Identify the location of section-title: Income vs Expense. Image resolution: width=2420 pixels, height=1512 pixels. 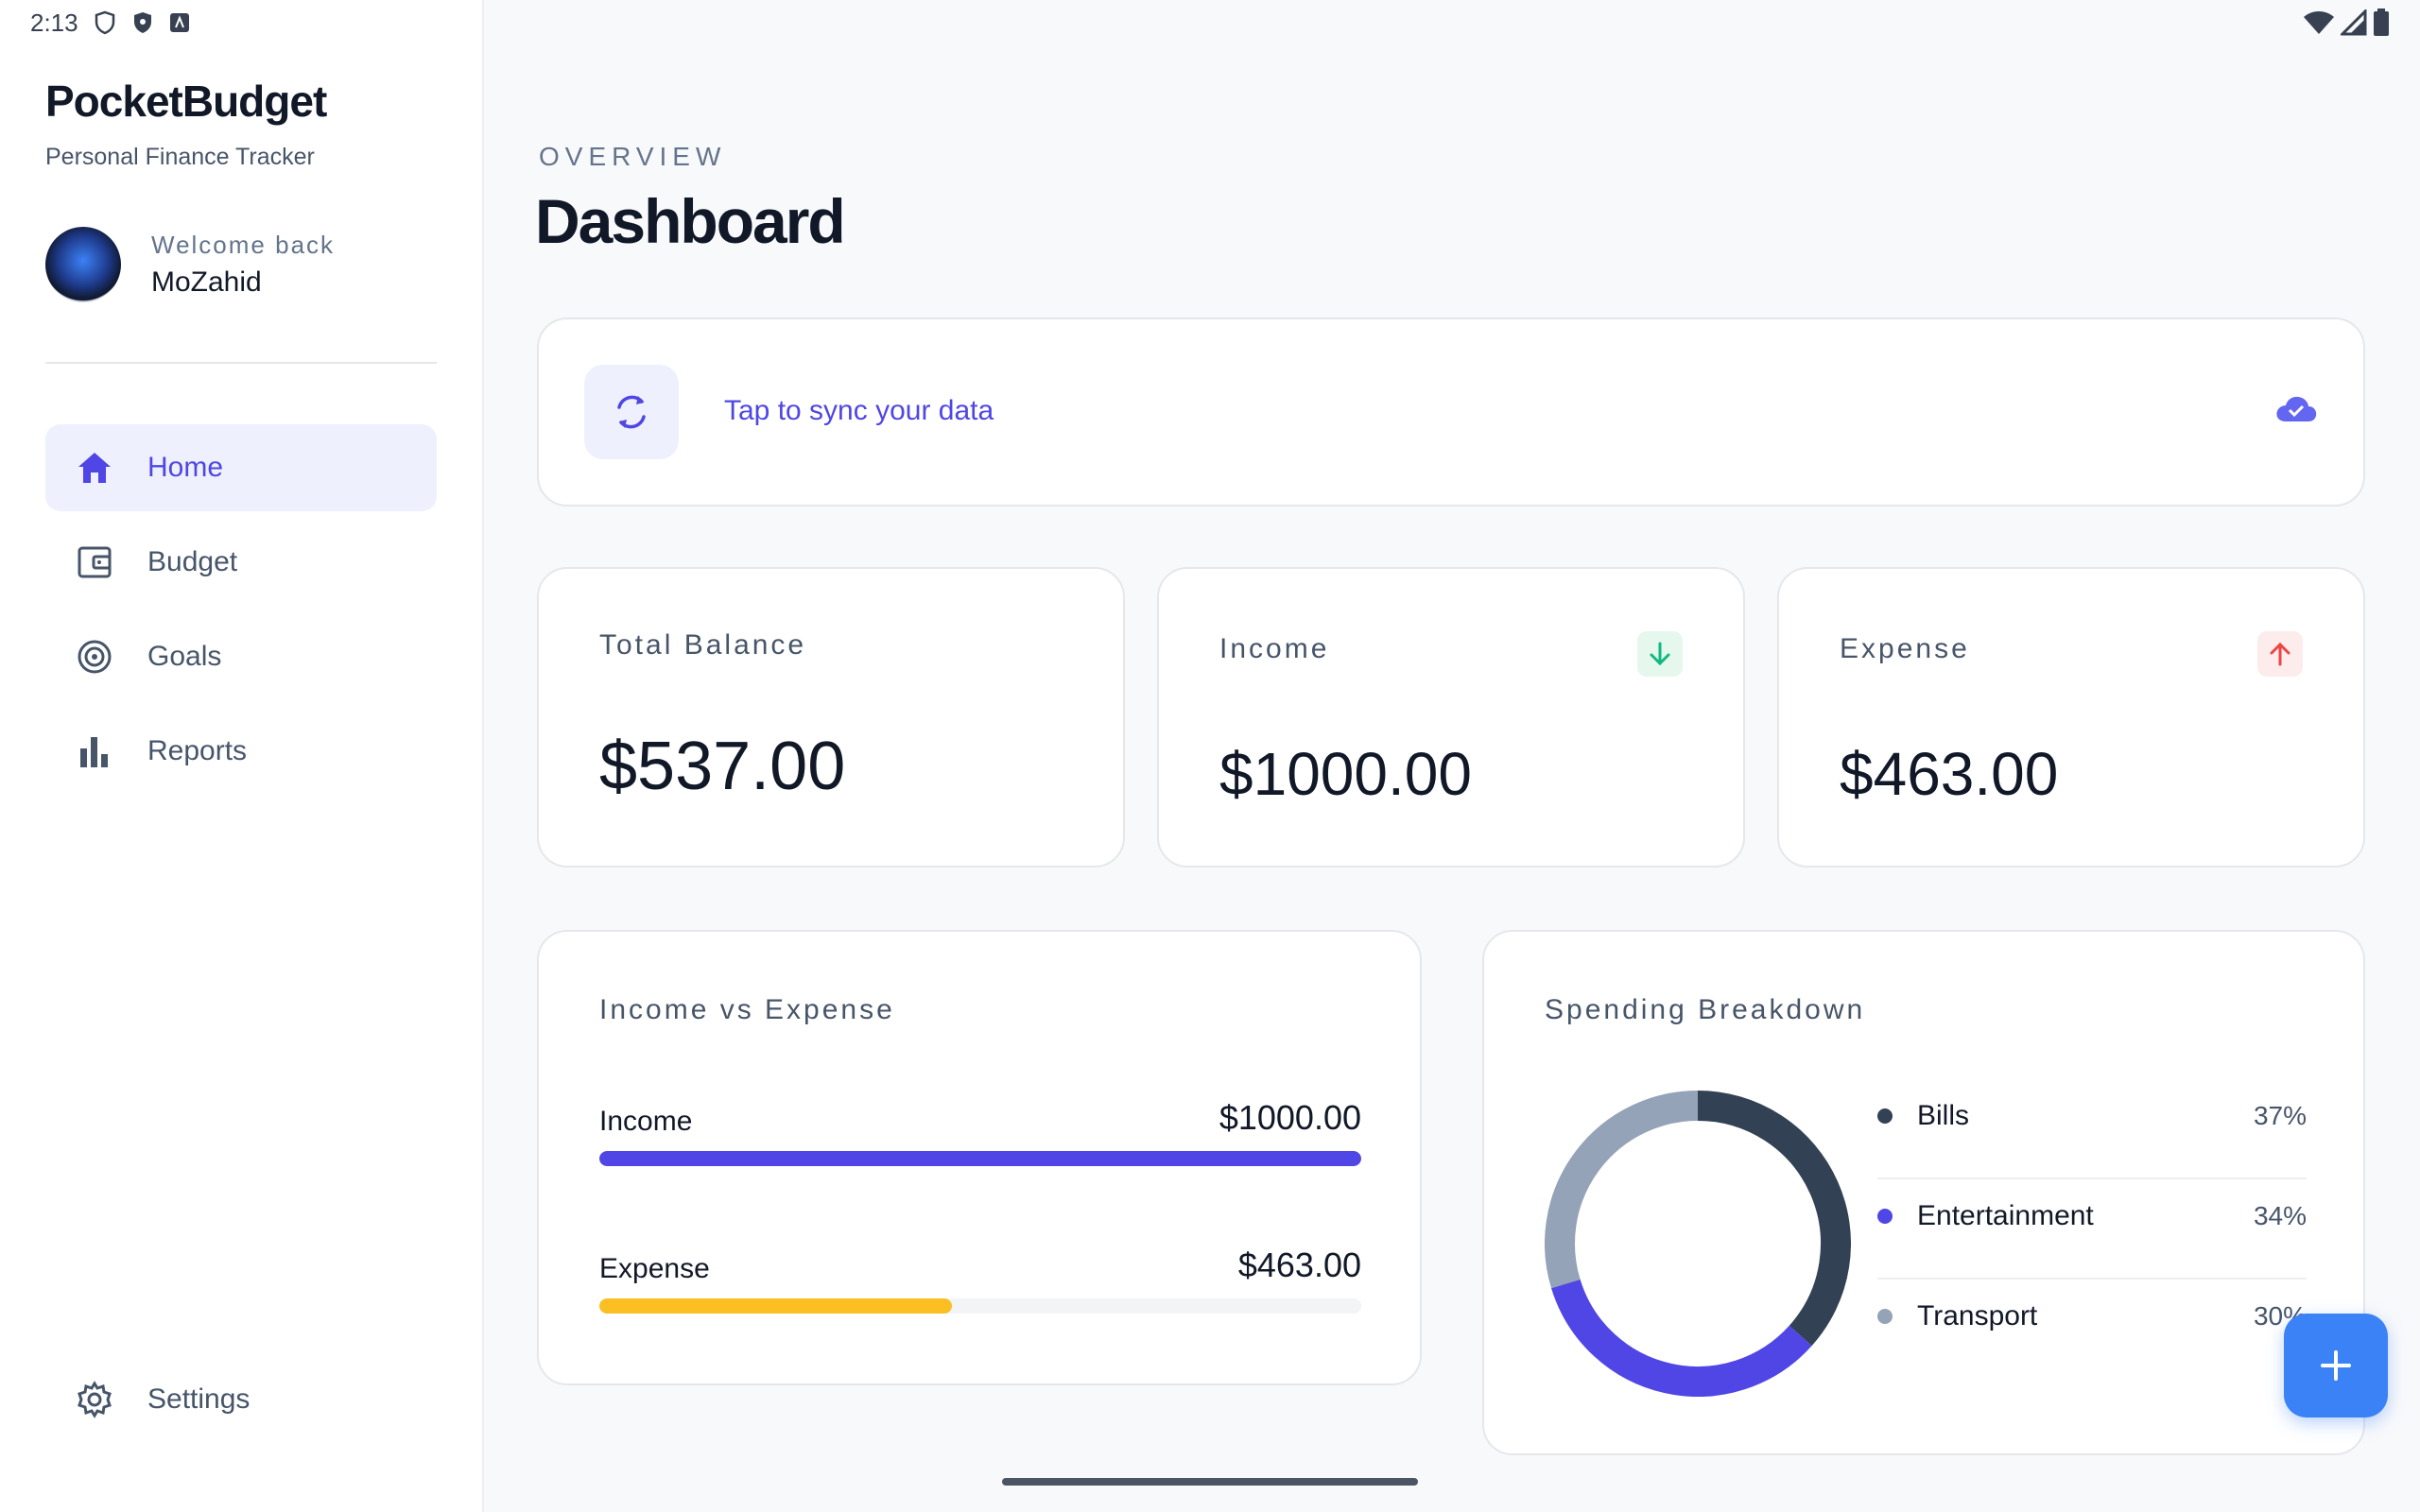
(747, 1009).